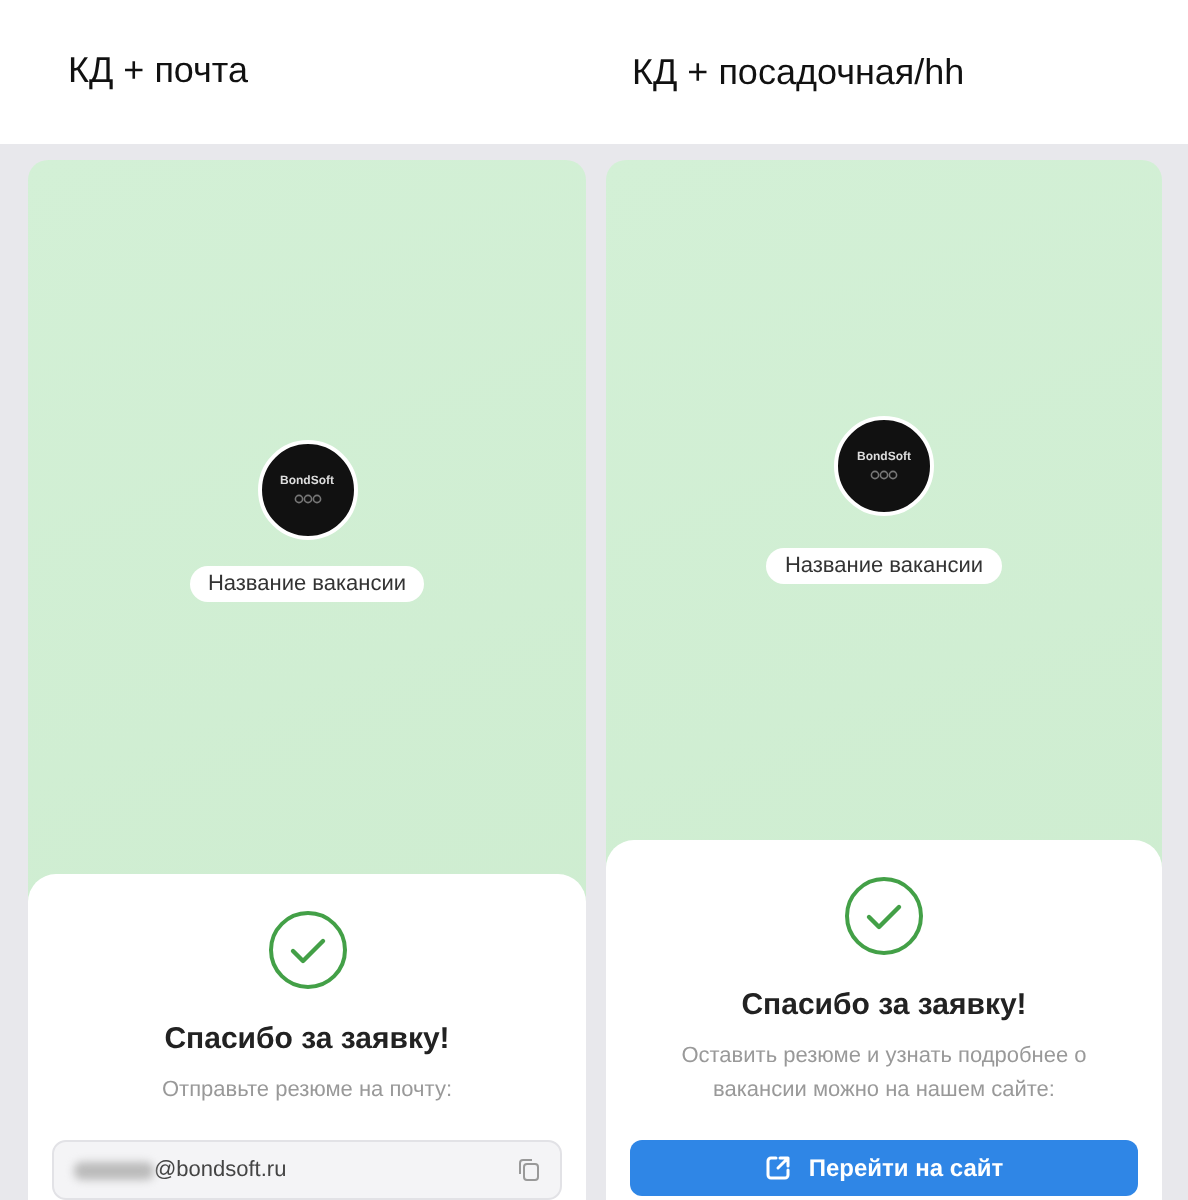 Image resolution: width=1188 pixels, height=1200 pixels. What do you see at coordinates (529, 1170) in the screenshot?
I see `copy-icon` at bounding box center [529, 1170].